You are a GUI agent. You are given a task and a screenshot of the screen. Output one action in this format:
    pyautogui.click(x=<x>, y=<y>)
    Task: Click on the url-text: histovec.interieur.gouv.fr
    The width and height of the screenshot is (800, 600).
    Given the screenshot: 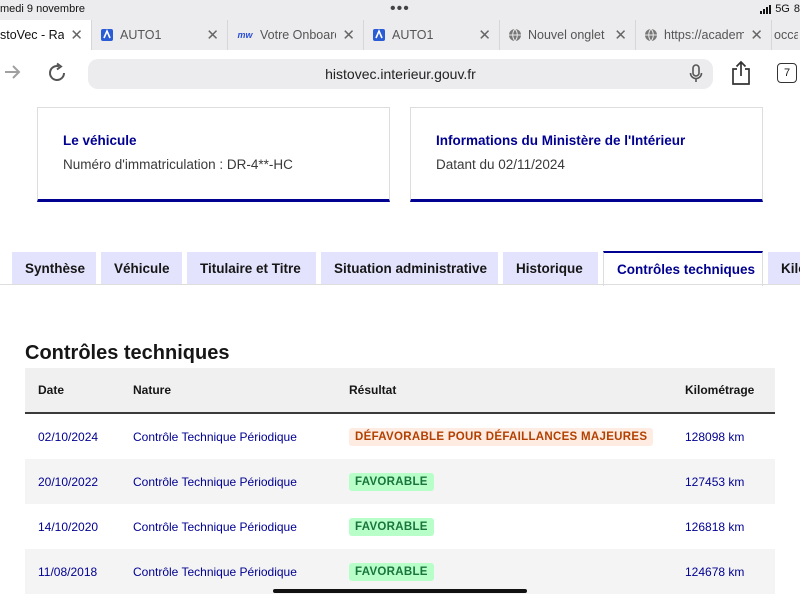 What is the action you would take?
    pyautogui.click(x=400, y=74)
    